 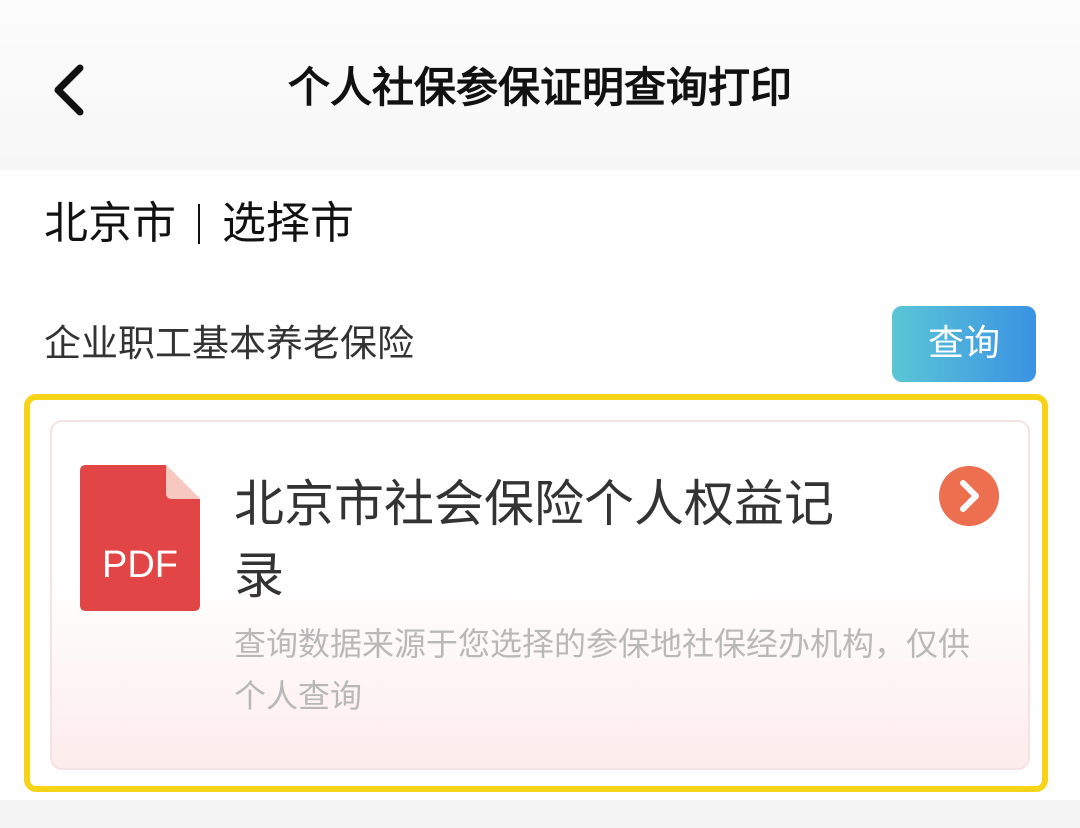 What do you see at coordinates (539, 87) in the screenshot?
I see `page-title: 个人社保参保证明查询打印` at bounding box center [539, 87].